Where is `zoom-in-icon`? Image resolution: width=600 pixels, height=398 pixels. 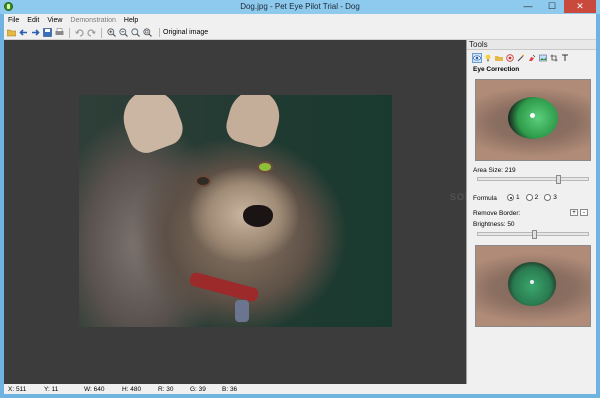
zoom-in-icon is located at coordinates (111, 32).